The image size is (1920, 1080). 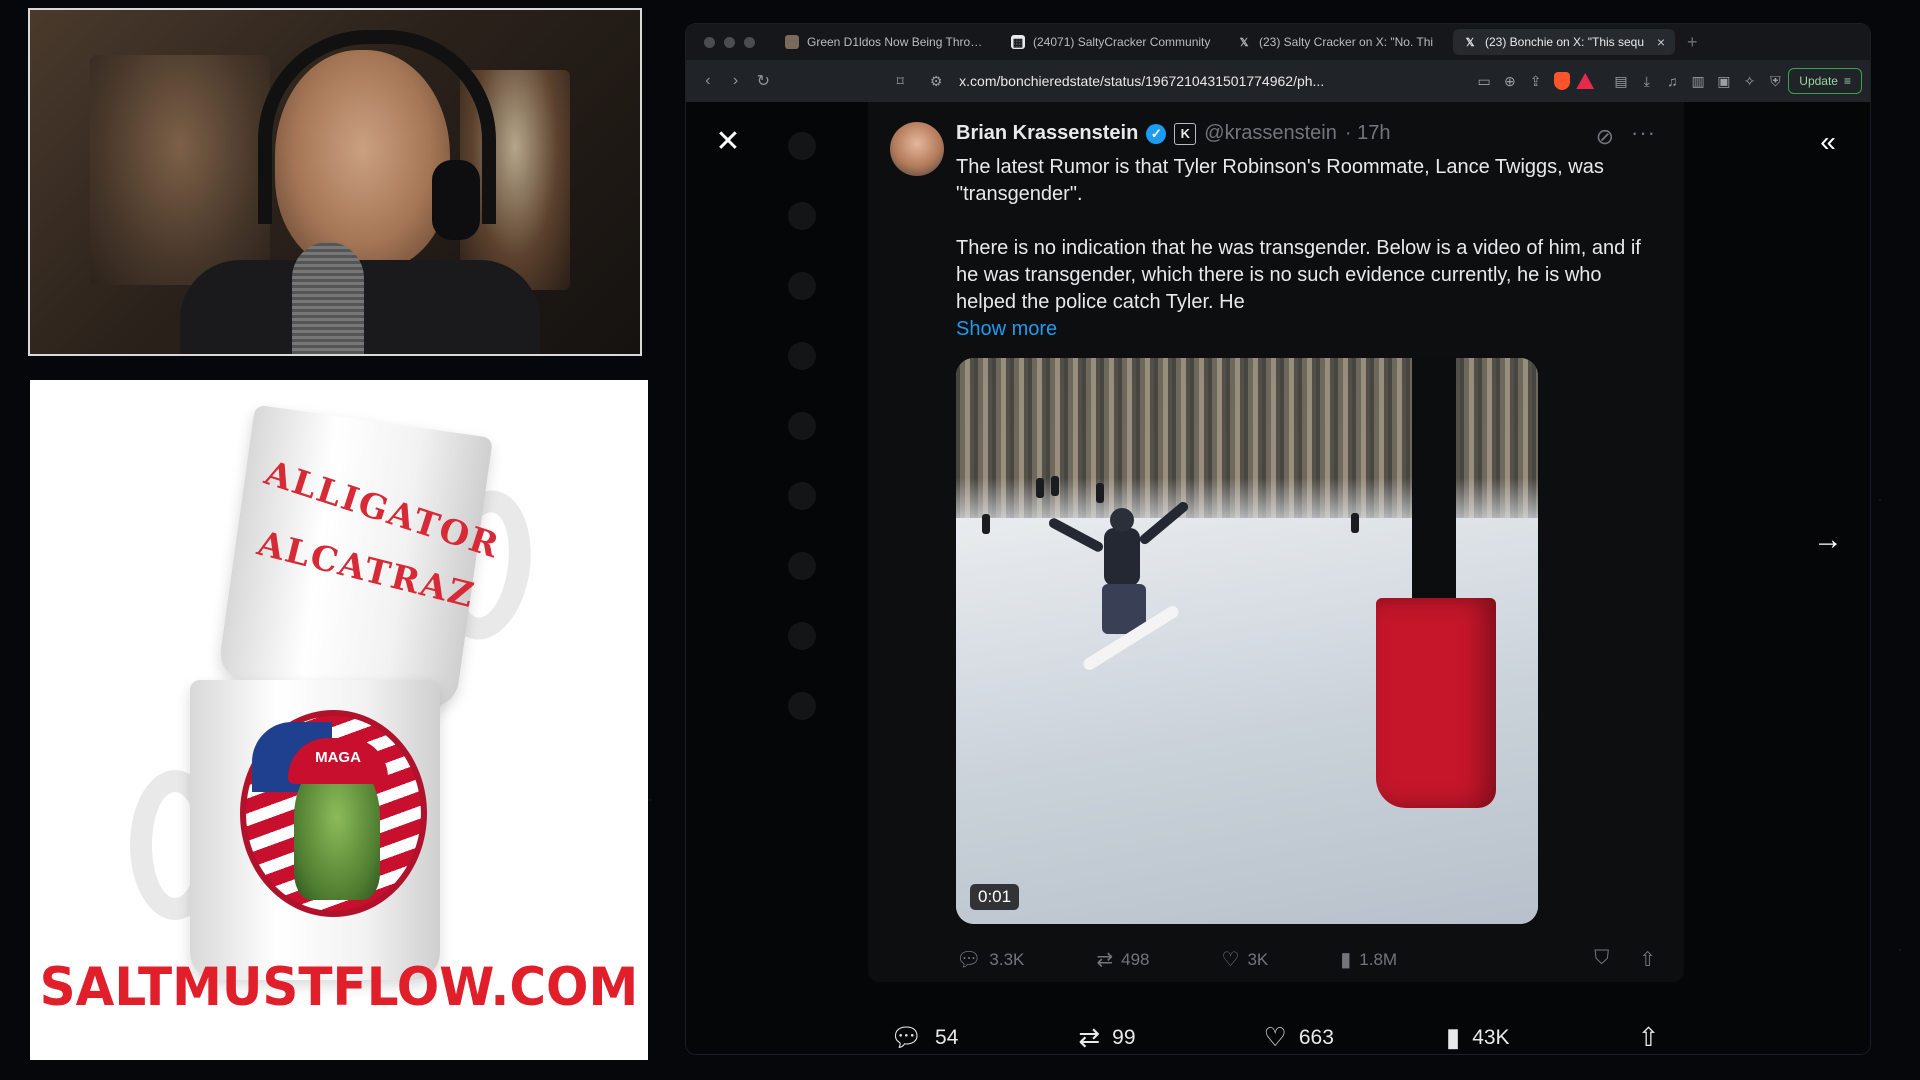 What do you see at coordinates (1661, 42) in the screenshot?
I see `close-tab-icon: ×` at bounding box center [1661, 42].